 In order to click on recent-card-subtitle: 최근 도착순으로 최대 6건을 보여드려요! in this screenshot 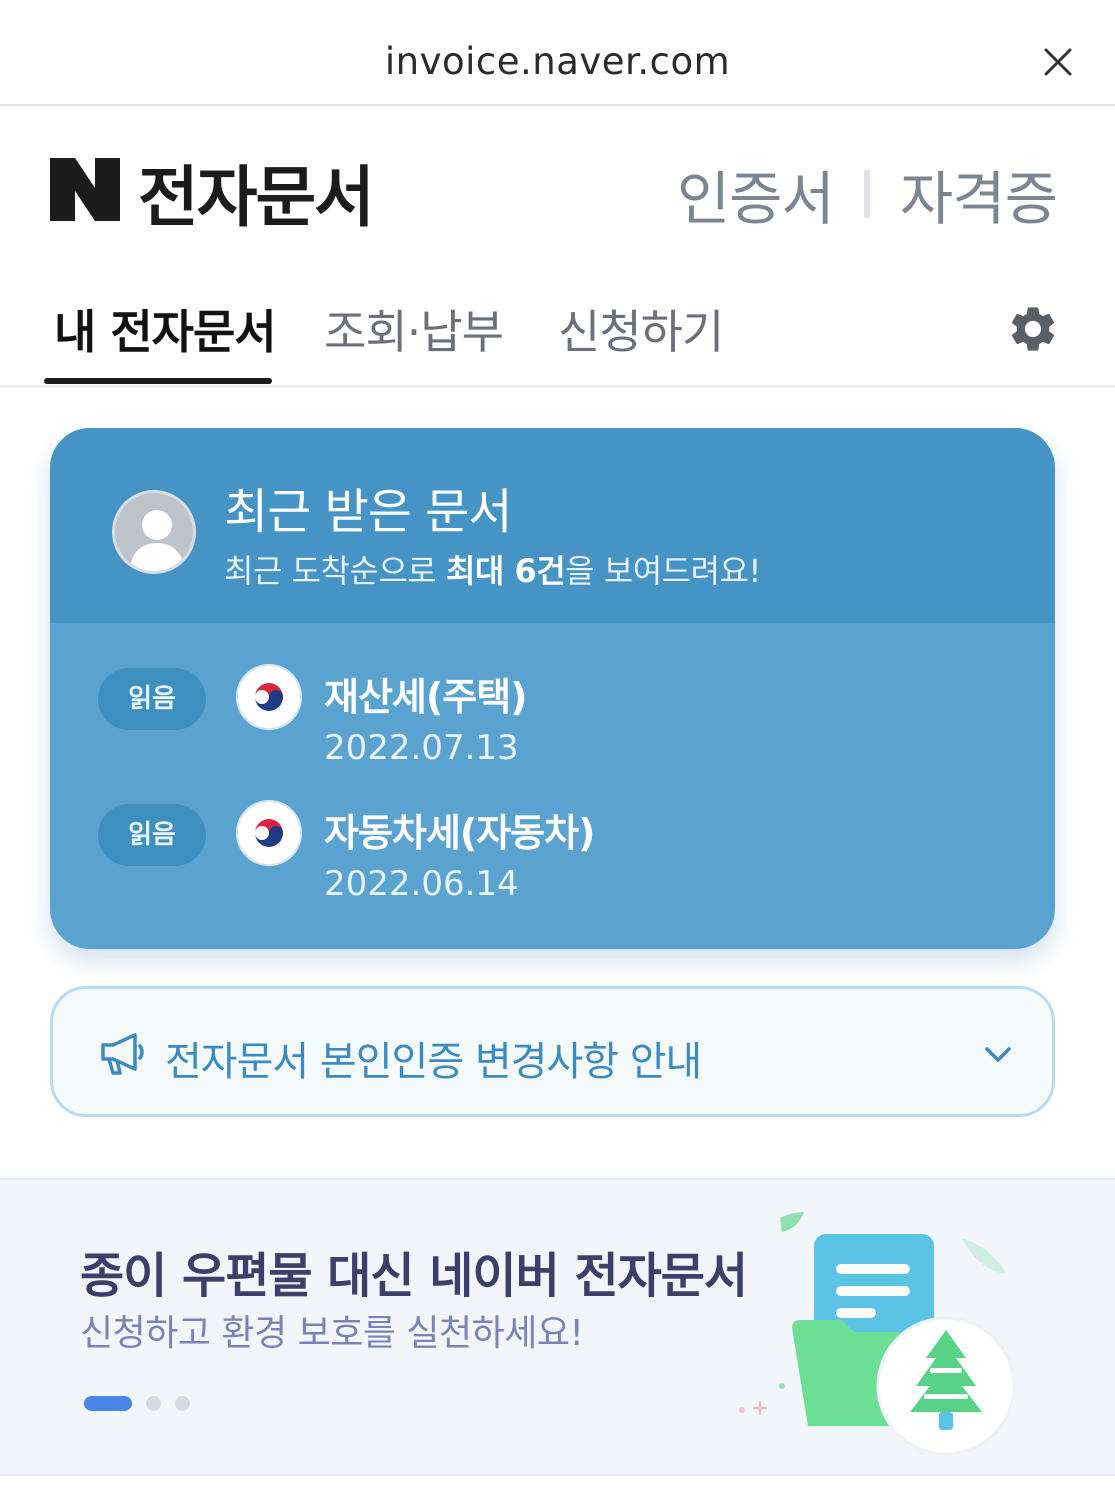, I will do `click(492, 569)`.